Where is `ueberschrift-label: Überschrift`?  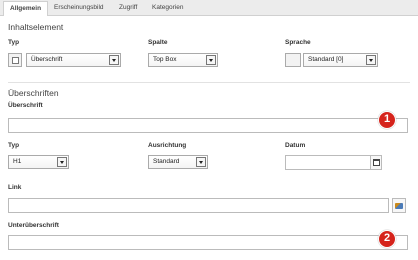
ueberschrift-label: Überschrift is located at coordinates (25, 105).